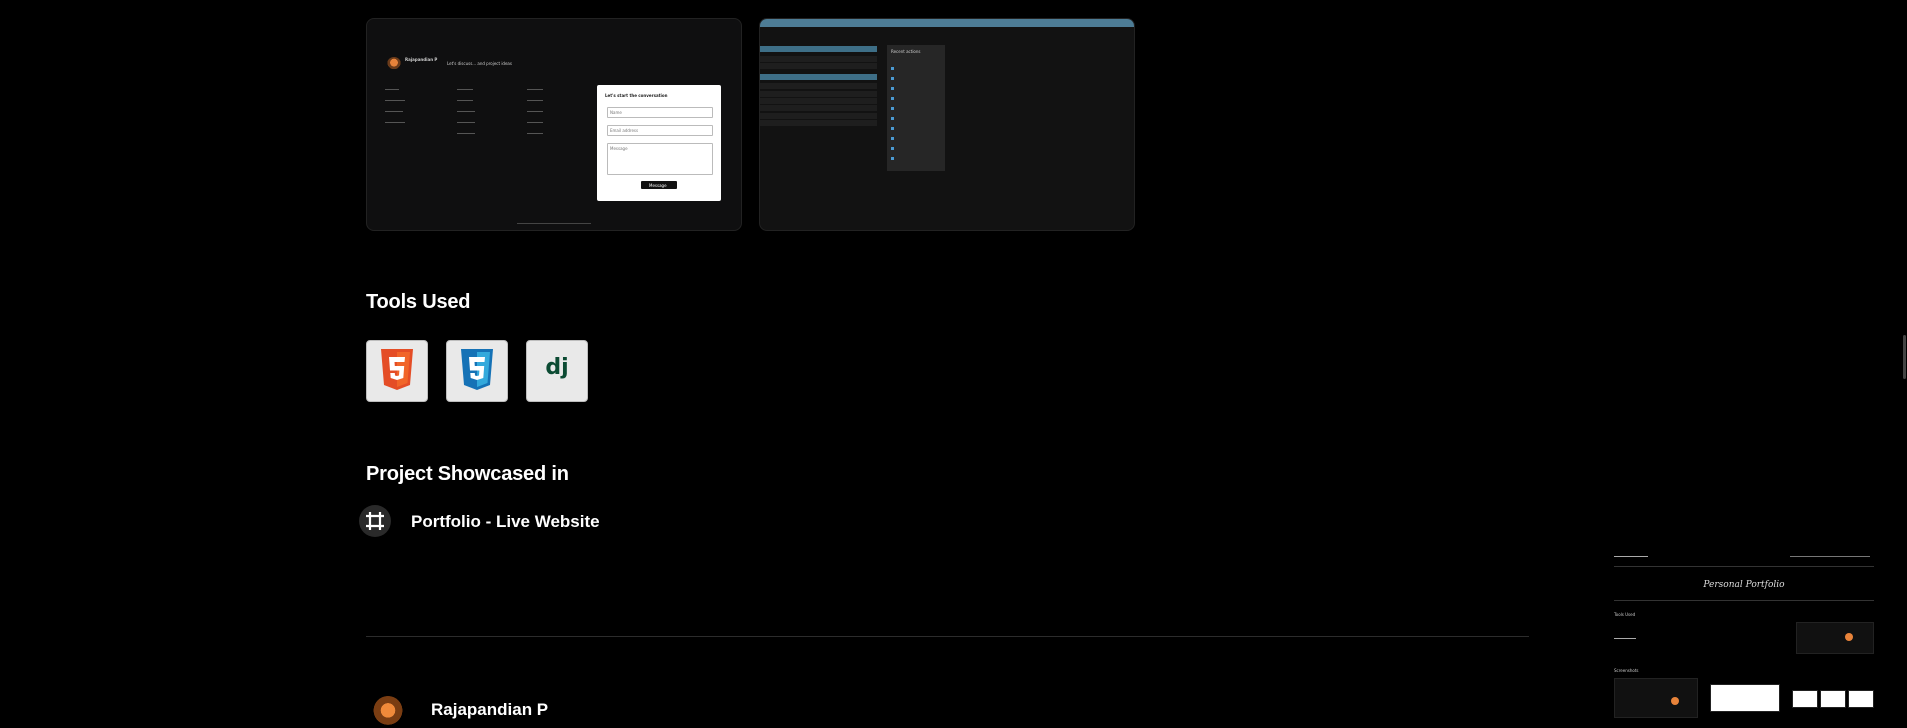  I want to click on author-avatar-mini, so click(394, 64).